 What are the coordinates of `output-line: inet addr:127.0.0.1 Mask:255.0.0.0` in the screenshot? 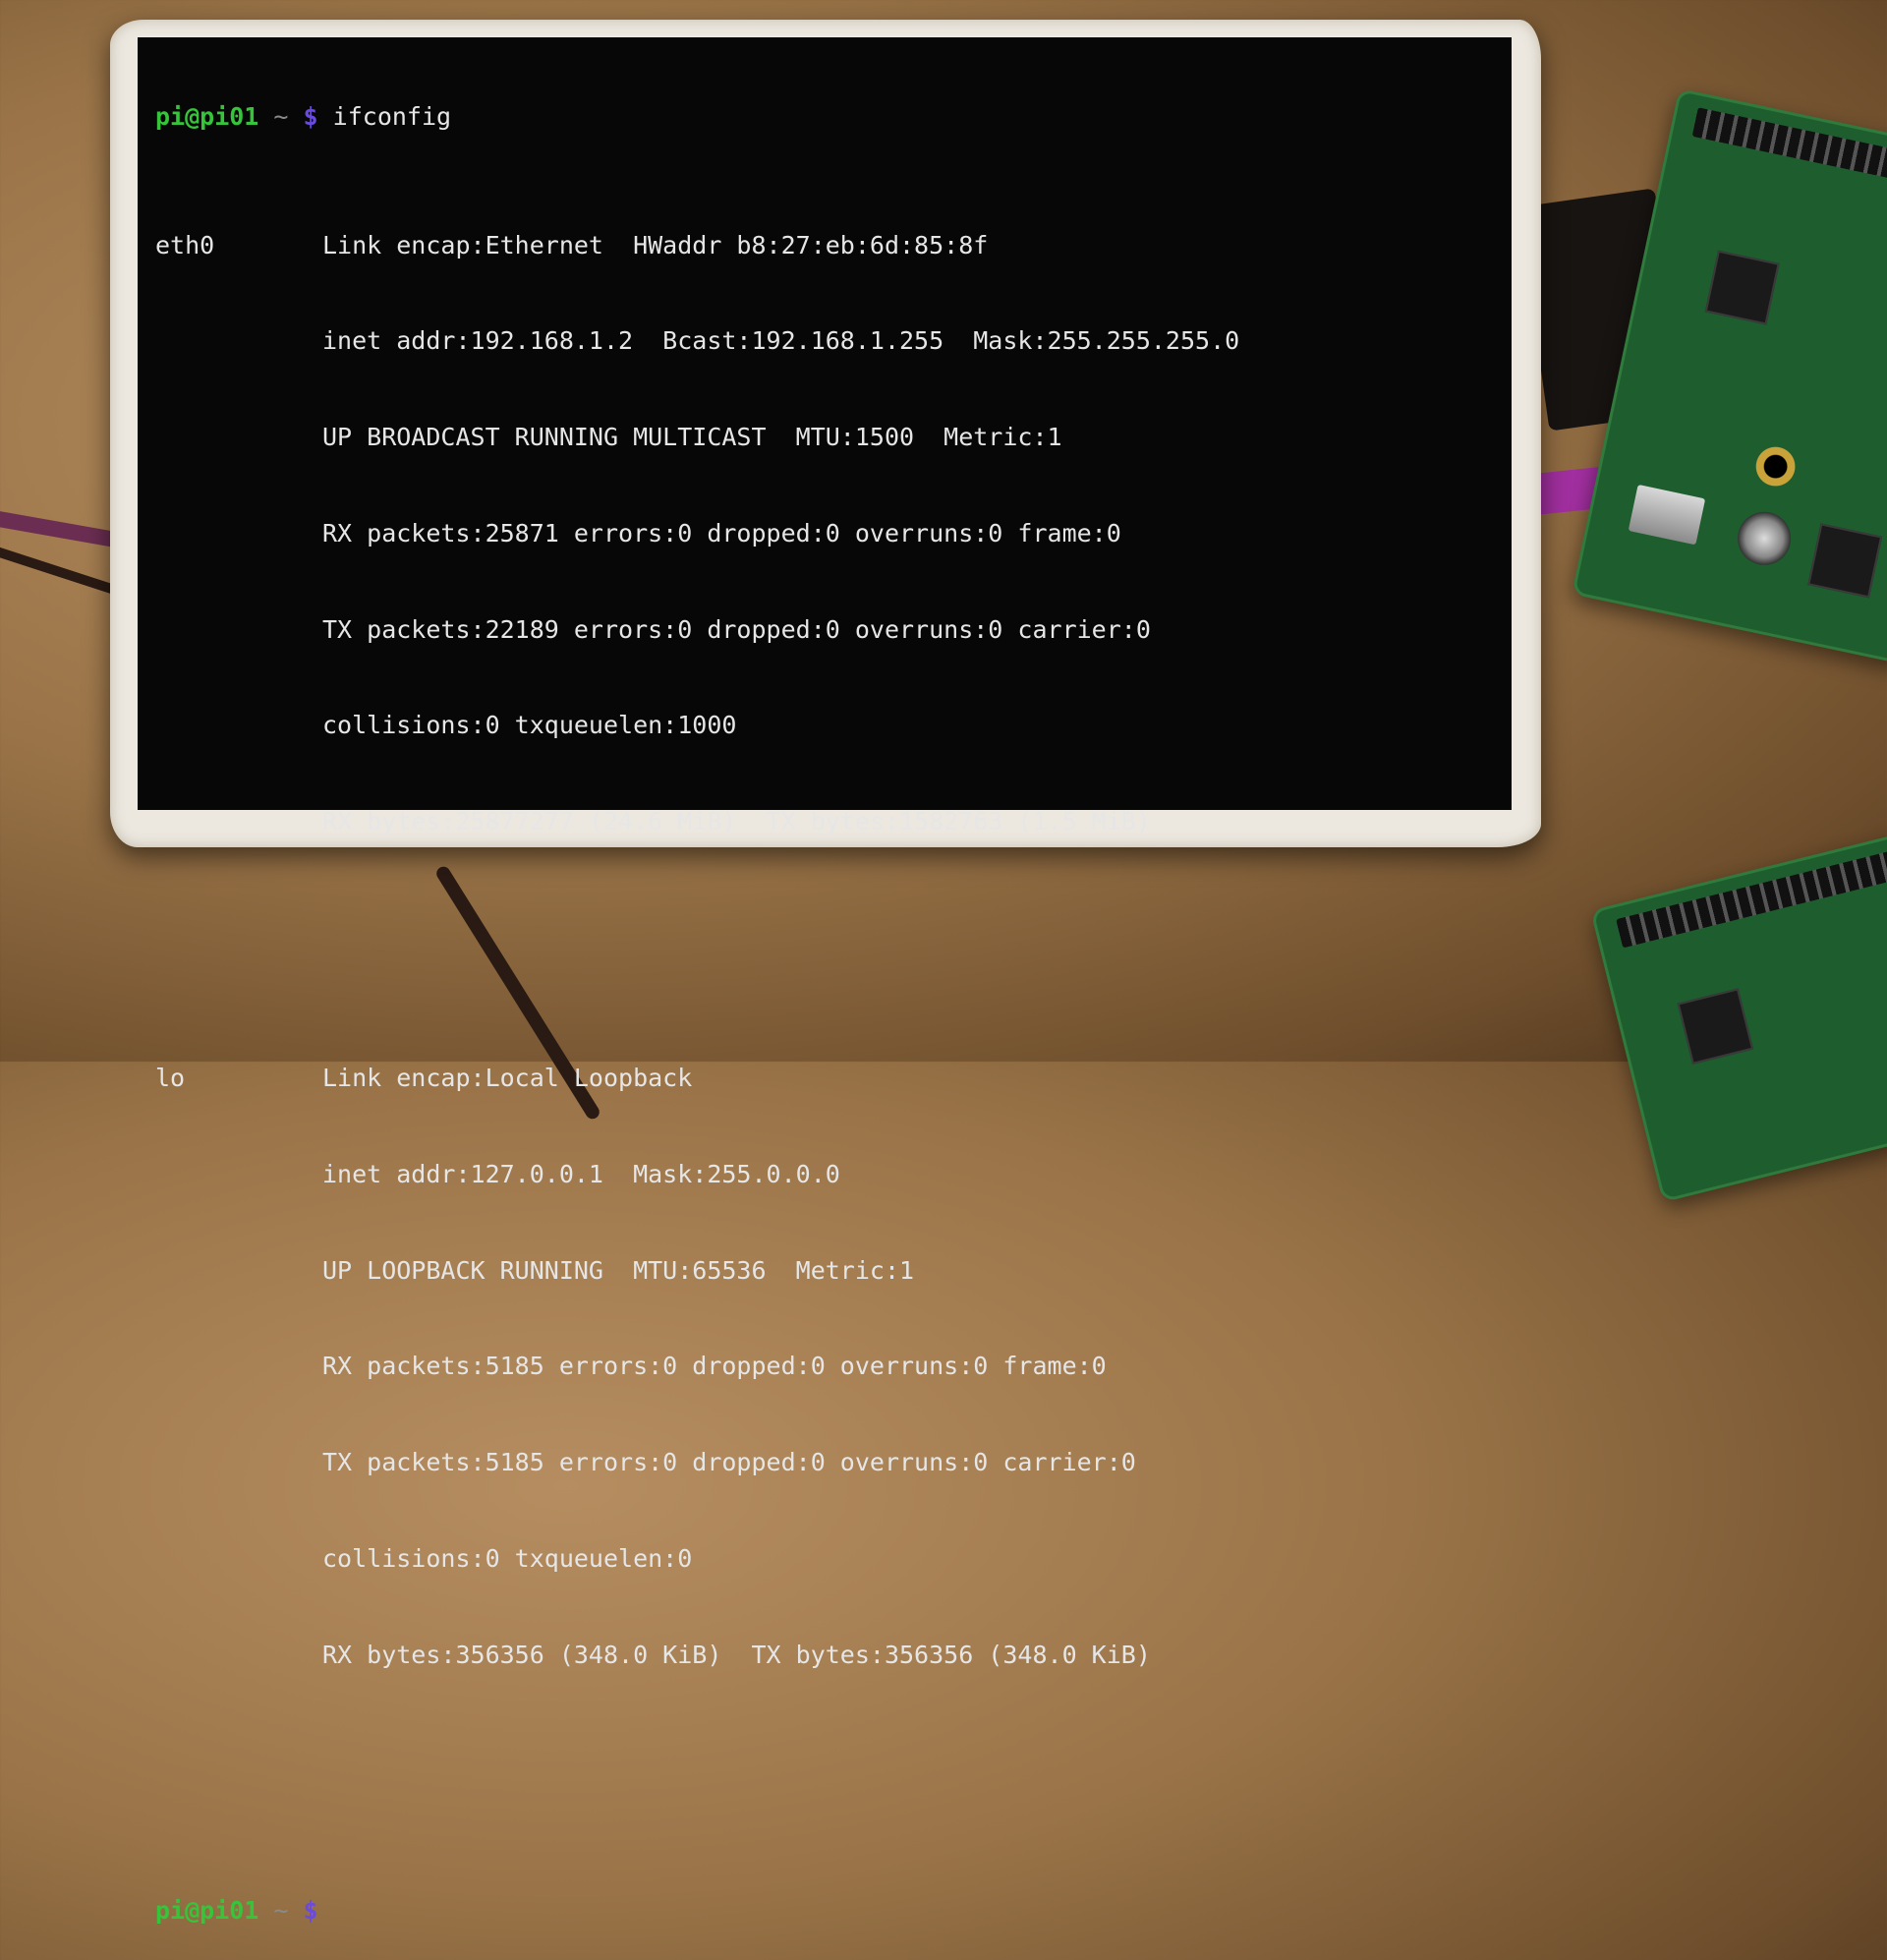 It's located at (833, 1175).